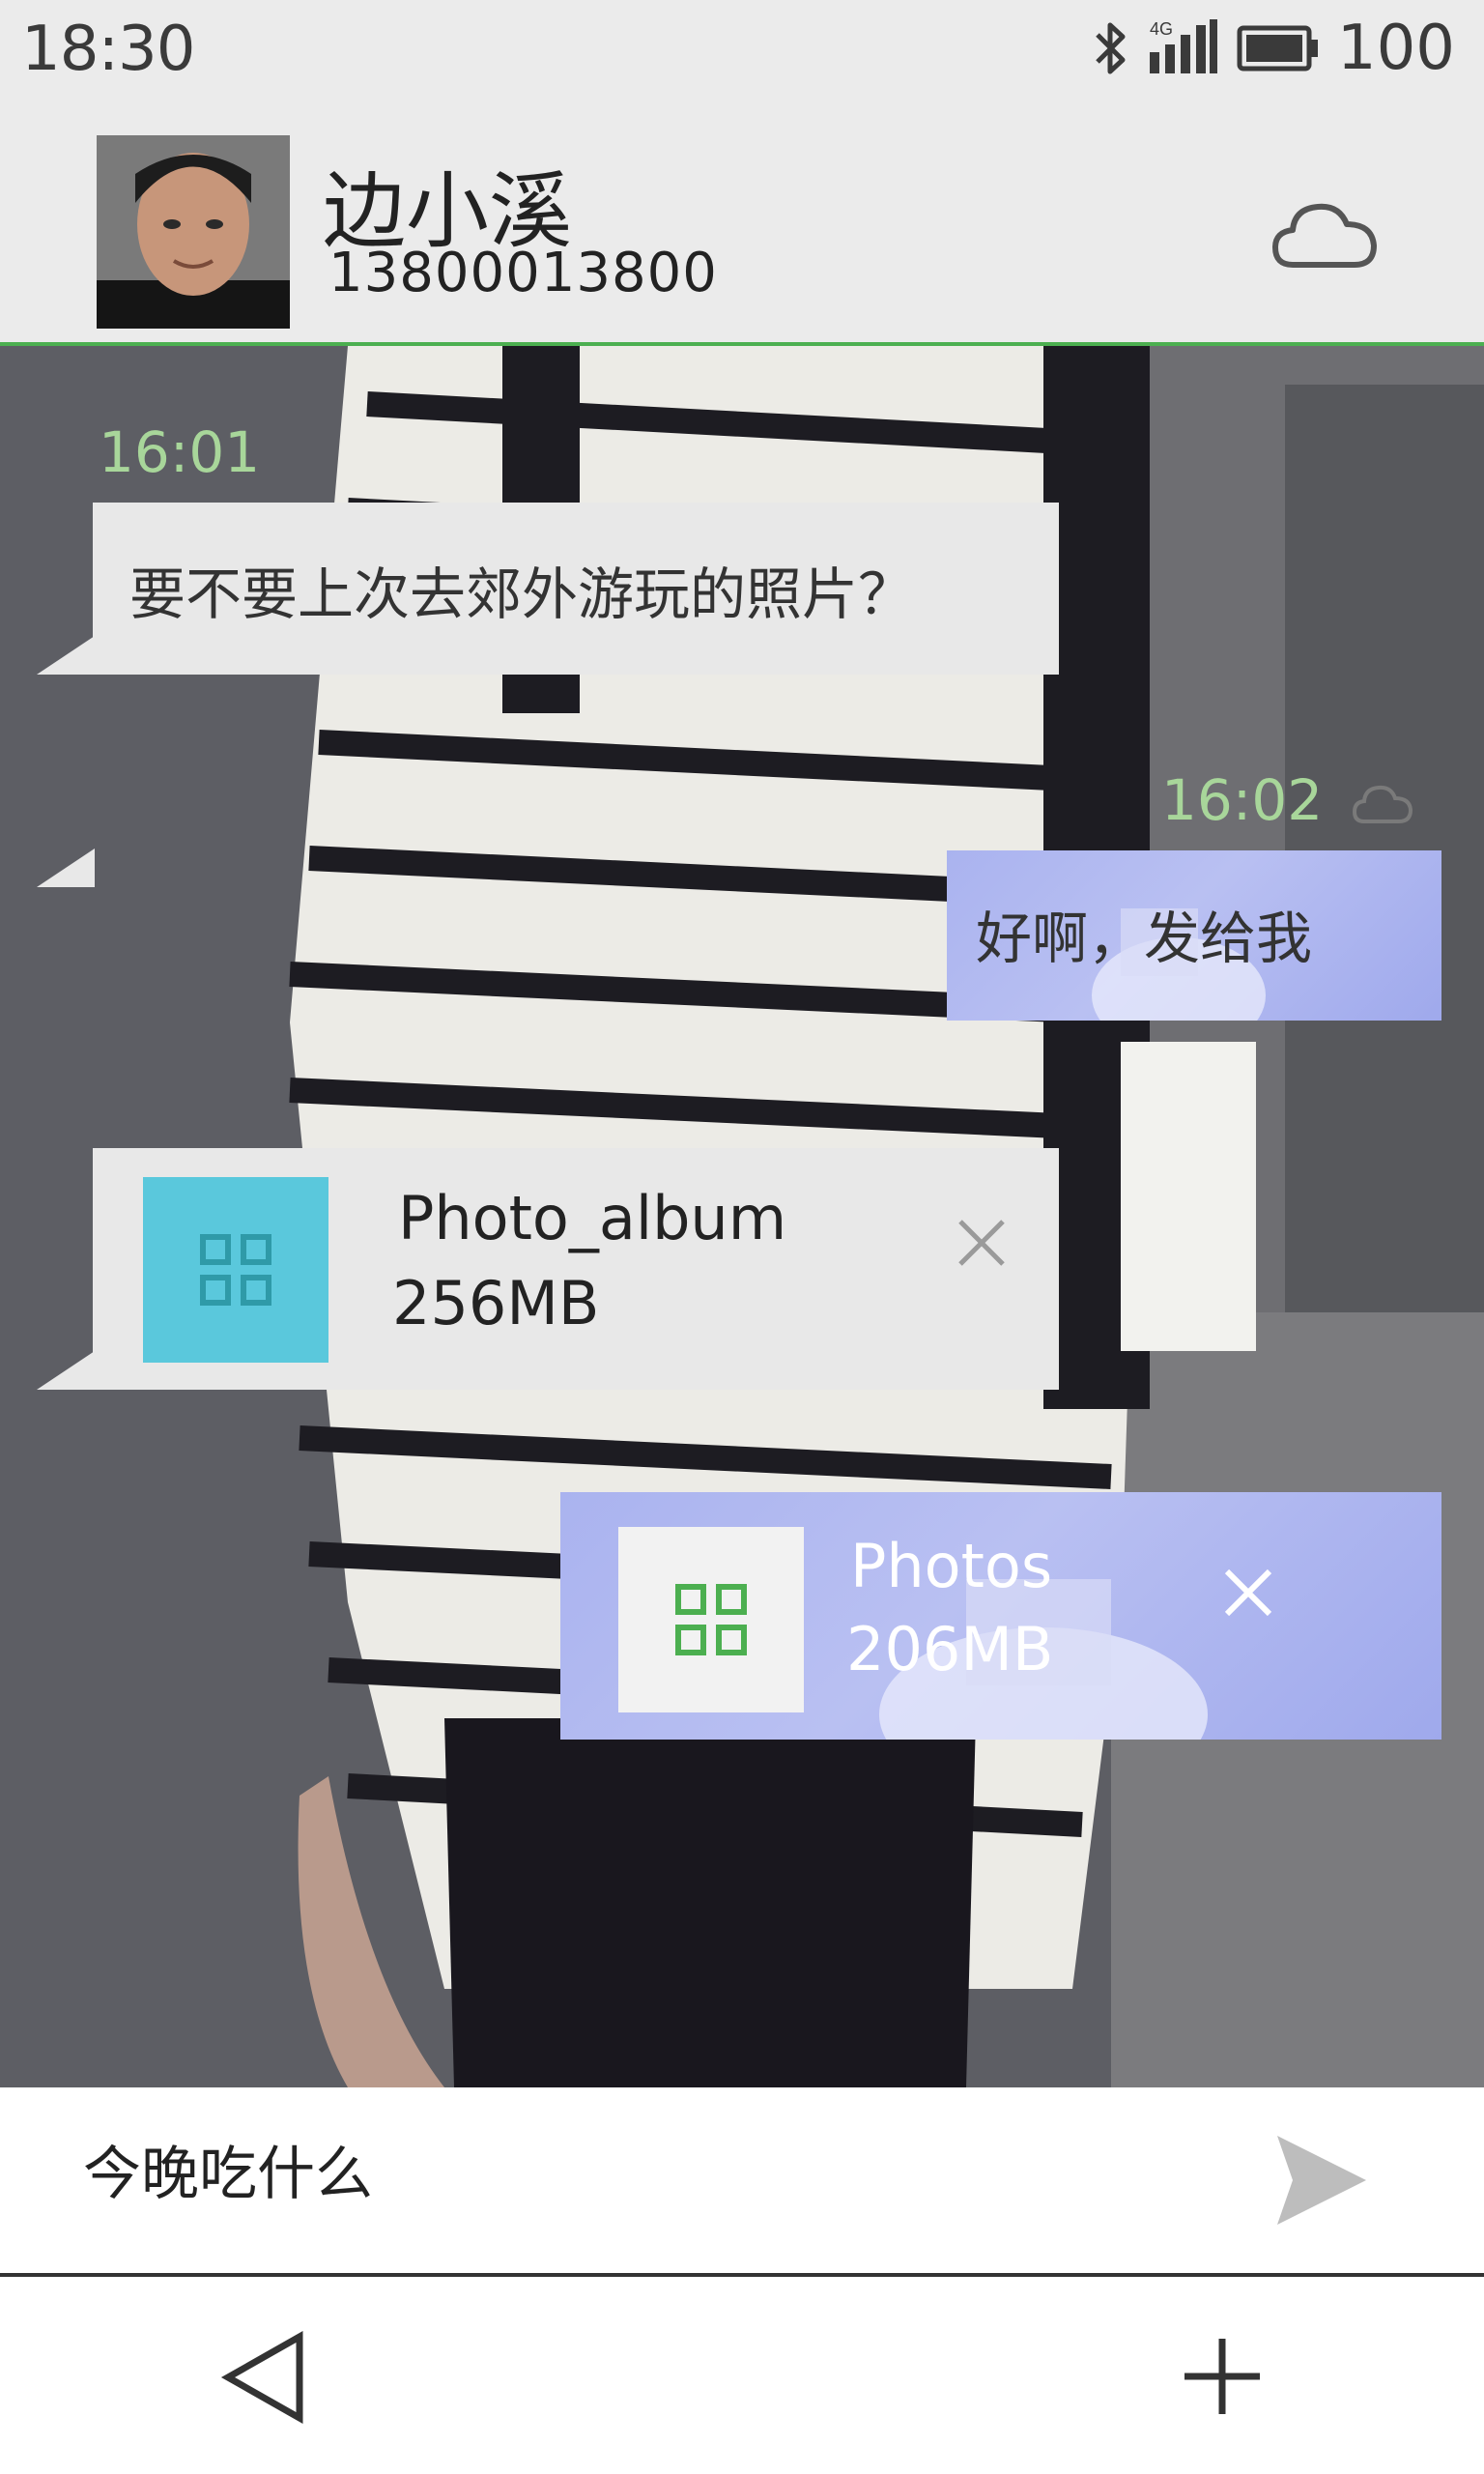 The width and height of the screenshot is (1484, 2474). I want to click on signal-icon: 4G, so click(1183, 46).